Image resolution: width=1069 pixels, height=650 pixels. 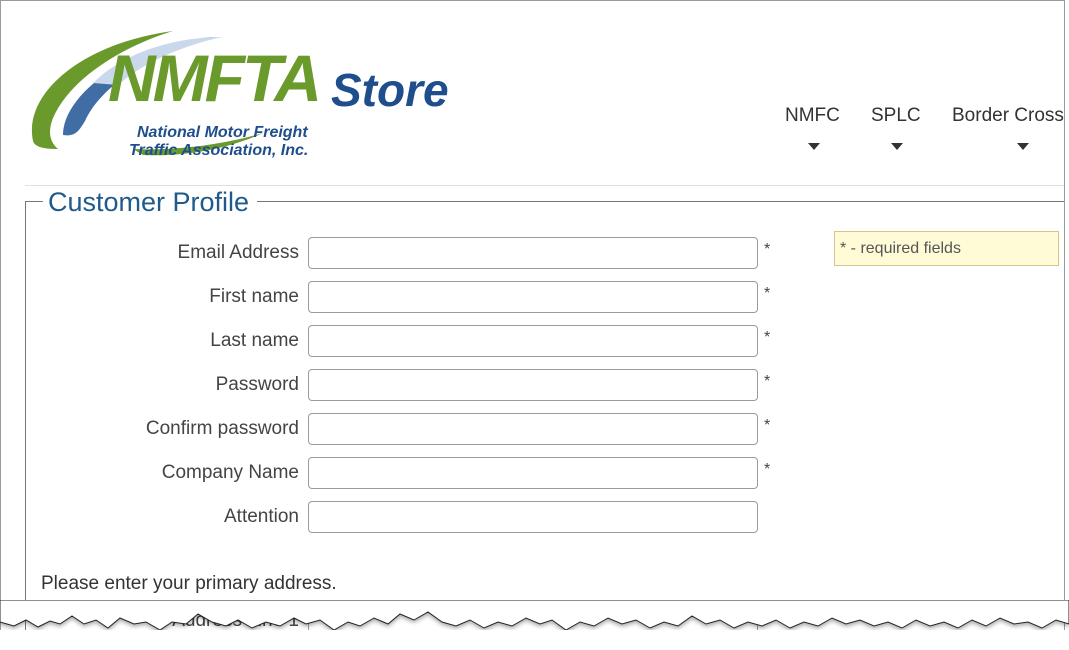 What do you see at coordinates (896, 127) in the screenshot?
I see `nav-item-splc: SPLC` at bounding box center [896, 127].